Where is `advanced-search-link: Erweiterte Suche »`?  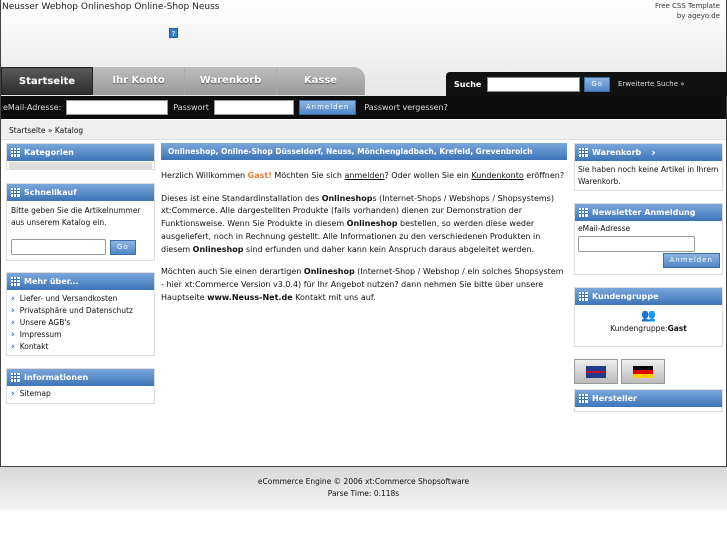 advanced-search-link: Erweiterte Suche » is located at coordinates (651, 84).